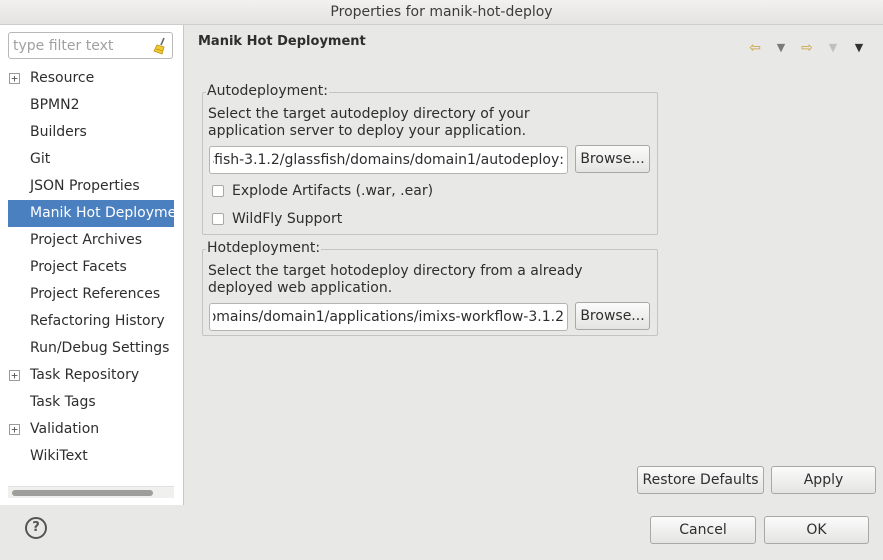 The height and width of the screenshot is (560, 883). I want to click on autodeploy-path-input, so click(388, 160).